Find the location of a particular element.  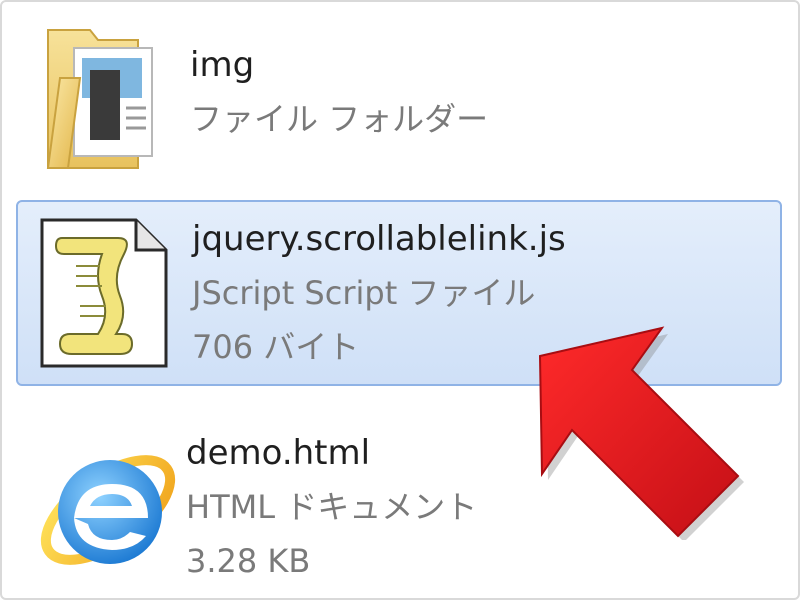

file-type: HTML ドキュメント is located at coordinates (332, 507).